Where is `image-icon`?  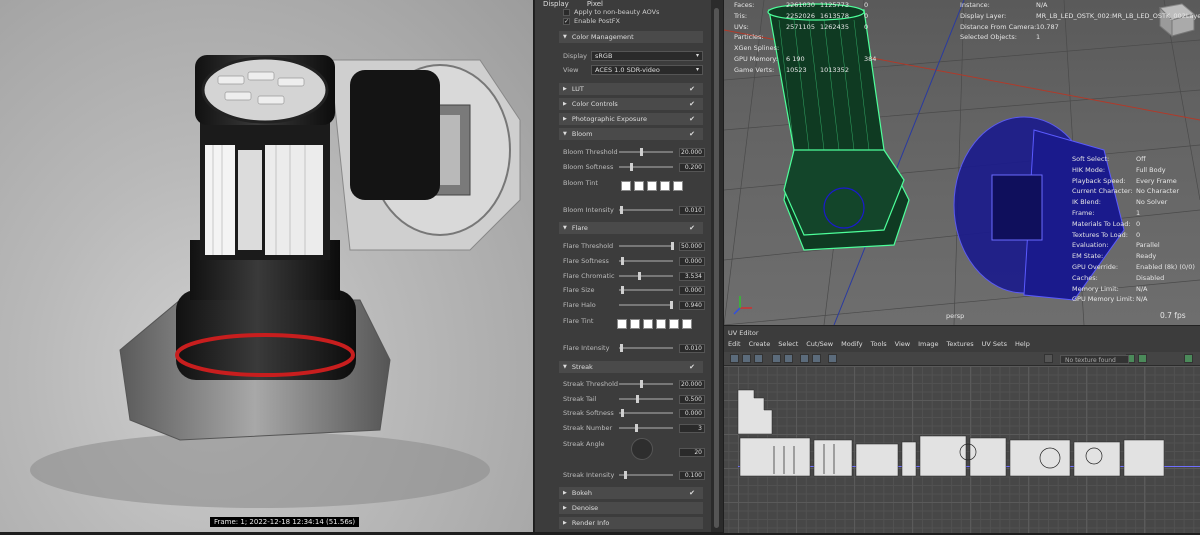
image-icon is located at coordinates (832, 358).